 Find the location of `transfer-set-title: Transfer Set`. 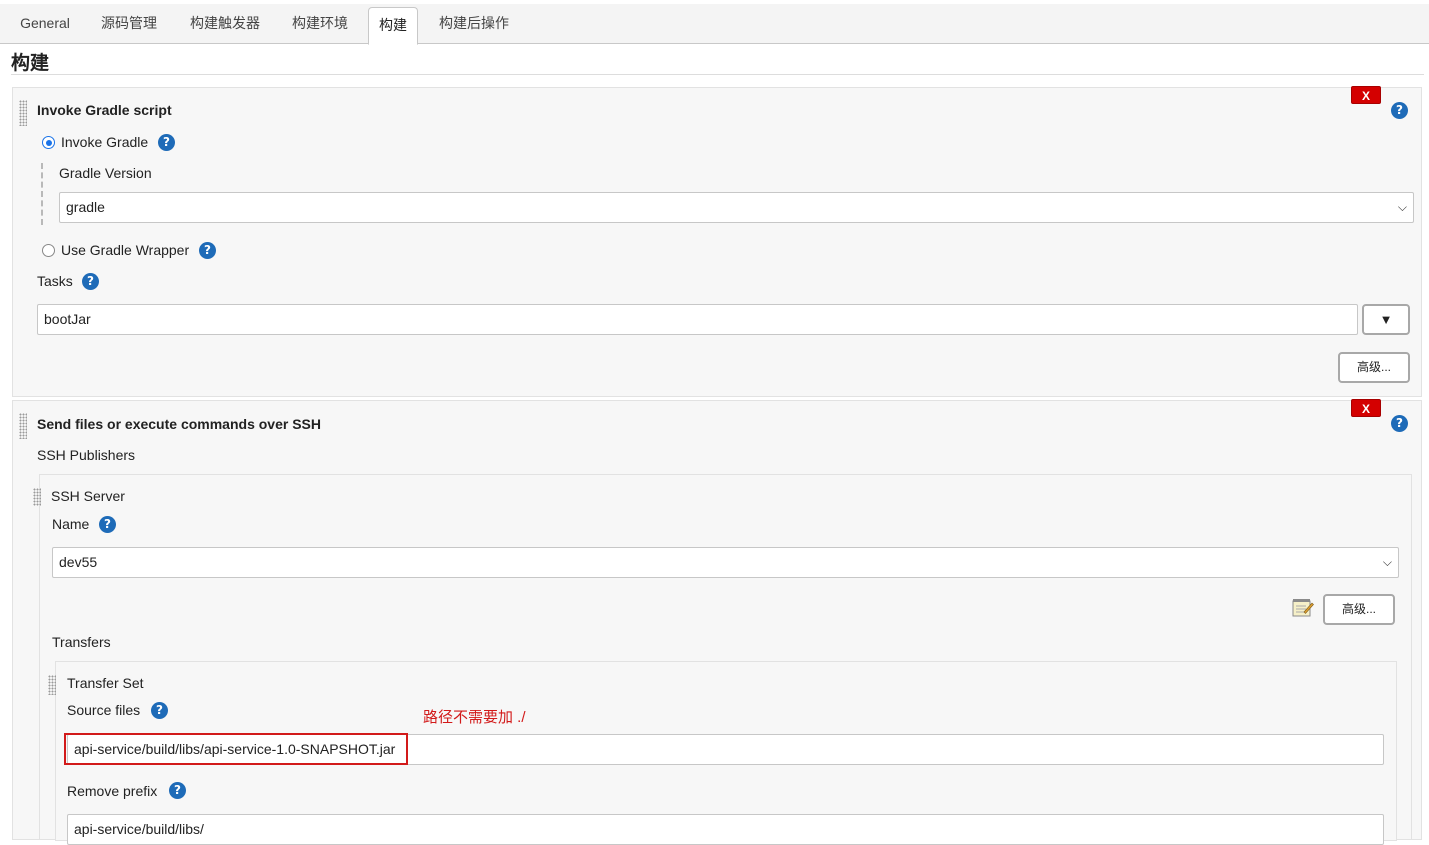

transfer-set-title: Transfer Set is located at coordinates (105, 683).